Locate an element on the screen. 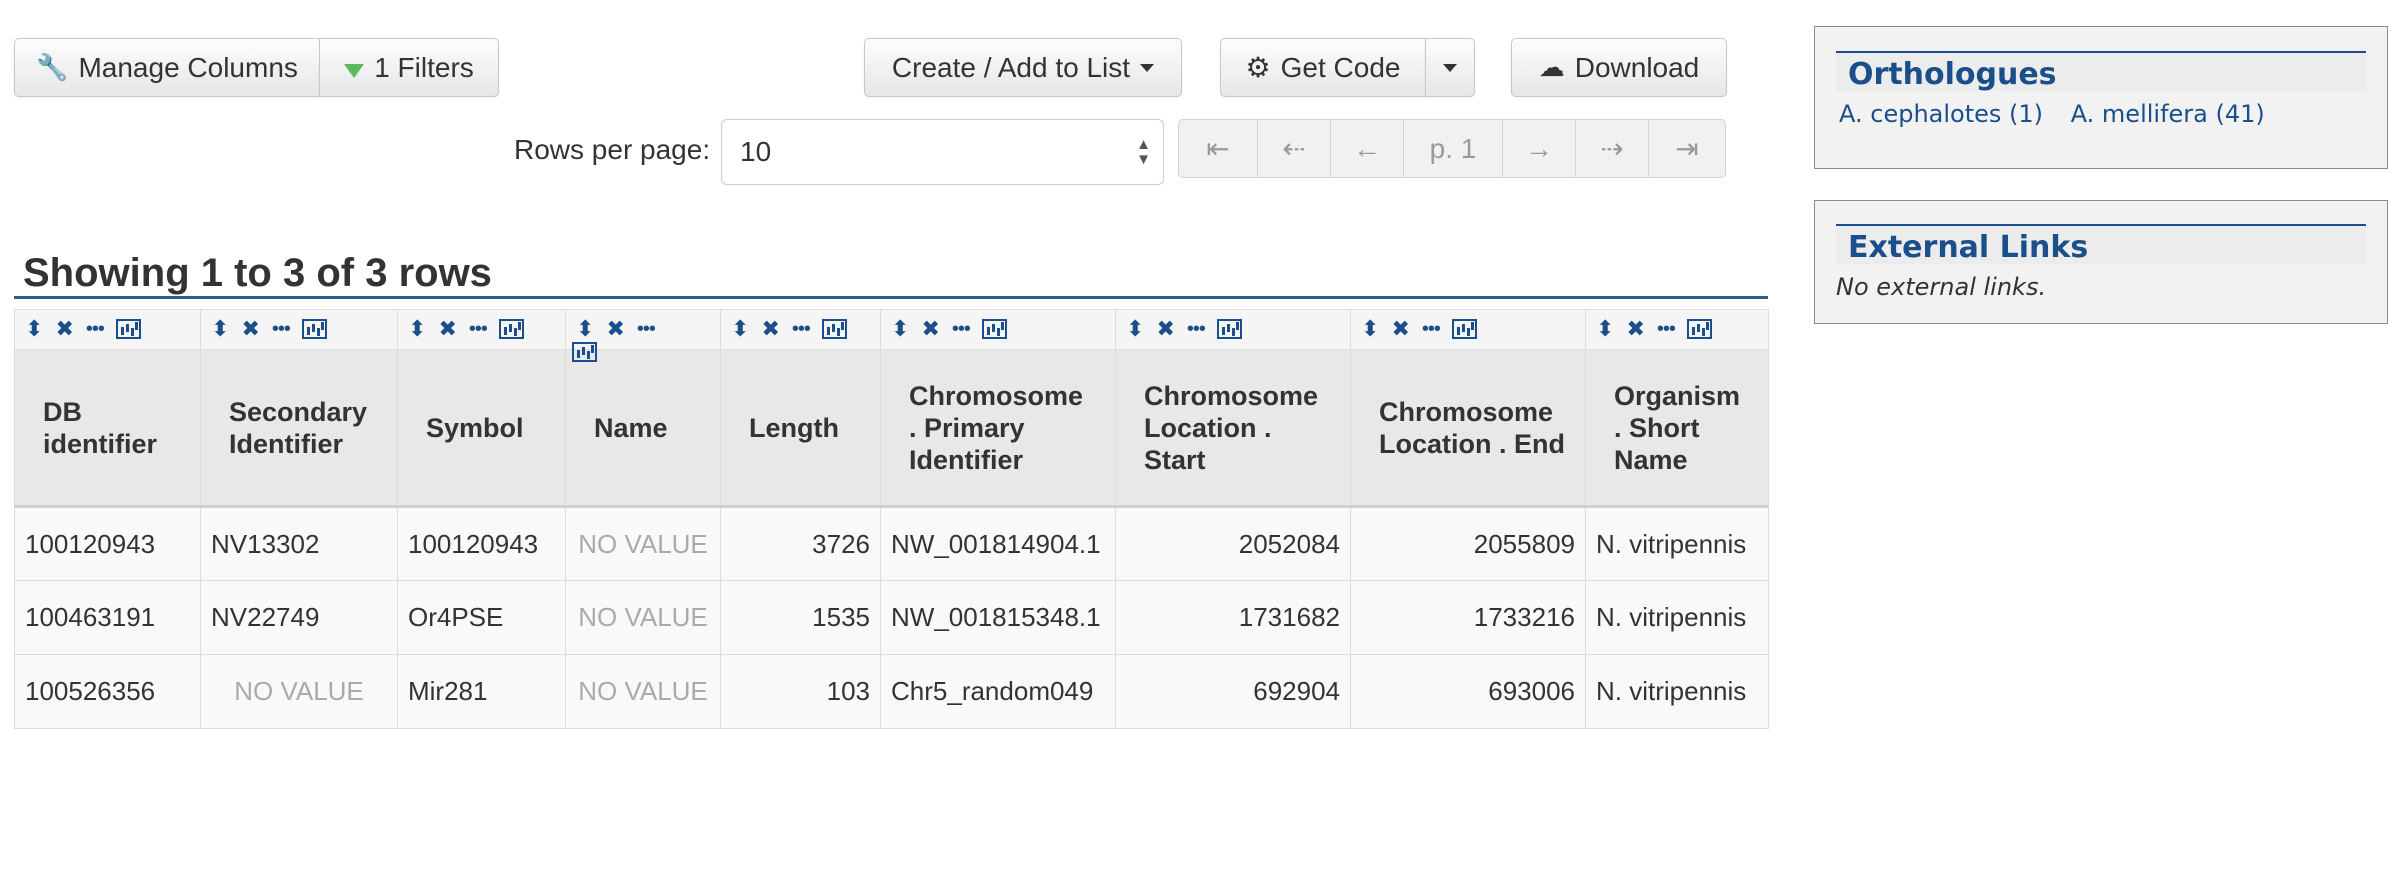 The height and width of the screenshot is (876, 2402). title-divider is located at coordinates (891, 297).